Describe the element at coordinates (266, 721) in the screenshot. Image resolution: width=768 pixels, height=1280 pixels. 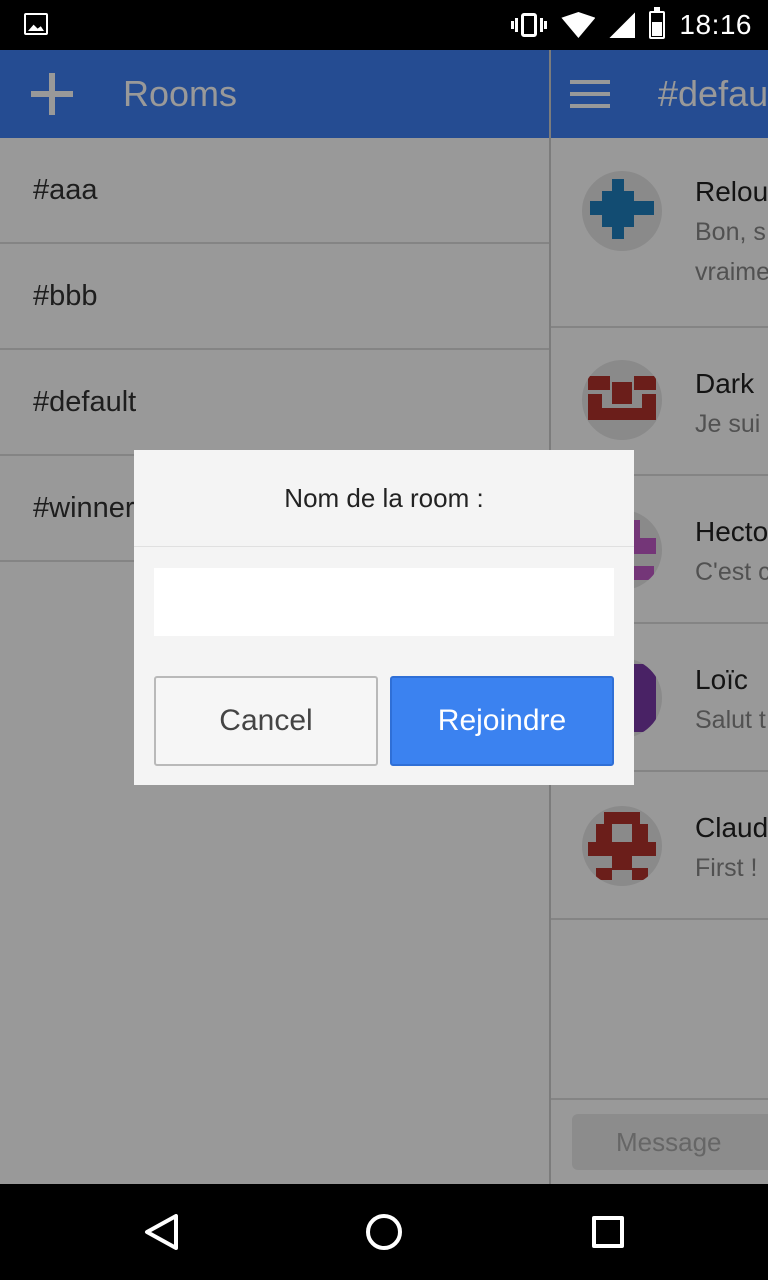
I see `cancel-button: Cancel` at that location.